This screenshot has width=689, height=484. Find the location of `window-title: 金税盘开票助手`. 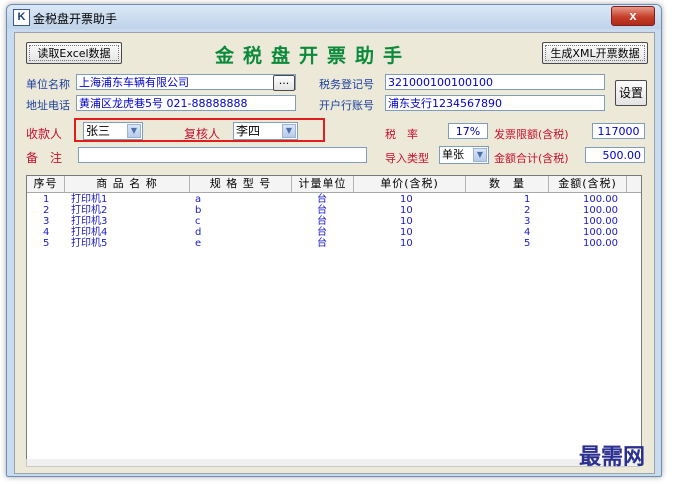

window-title: 金税盘开票助手 is located at coordinates (75, 19).